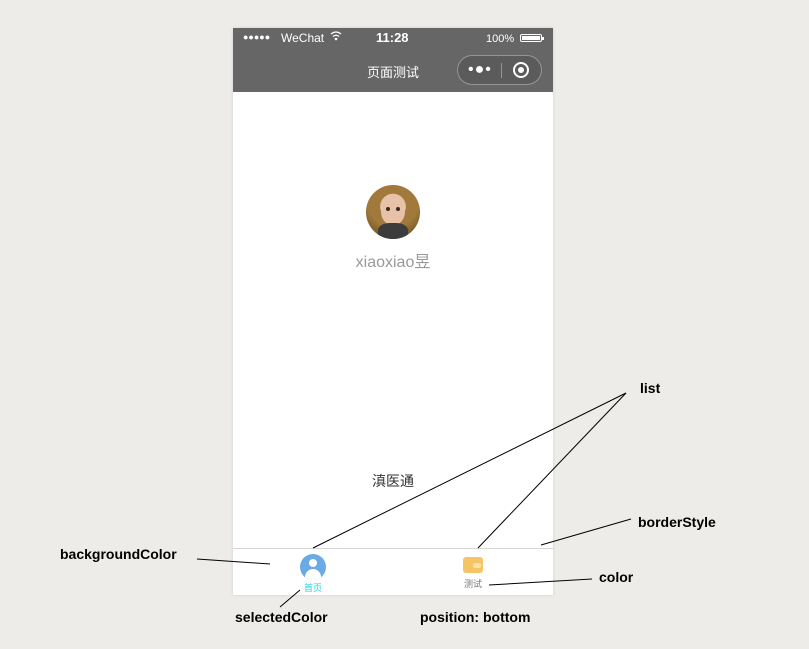  What do you see at coordinates (281, 617) in the screenshot?
I see `annotation-selected-color: selectedColor` at bounding box center [281, 617].